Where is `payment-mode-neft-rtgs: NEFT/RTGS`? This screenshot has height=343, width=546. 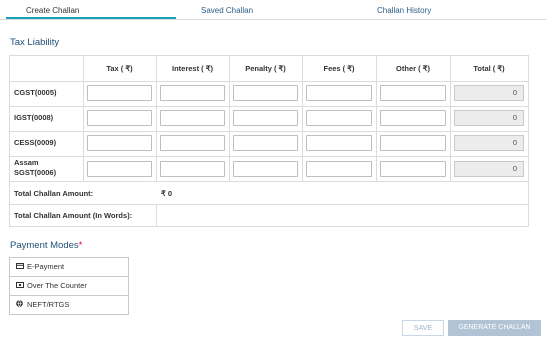 payment-mode-neft-rtgs: NEFT/RTGS is located at coordinates (69, 305).